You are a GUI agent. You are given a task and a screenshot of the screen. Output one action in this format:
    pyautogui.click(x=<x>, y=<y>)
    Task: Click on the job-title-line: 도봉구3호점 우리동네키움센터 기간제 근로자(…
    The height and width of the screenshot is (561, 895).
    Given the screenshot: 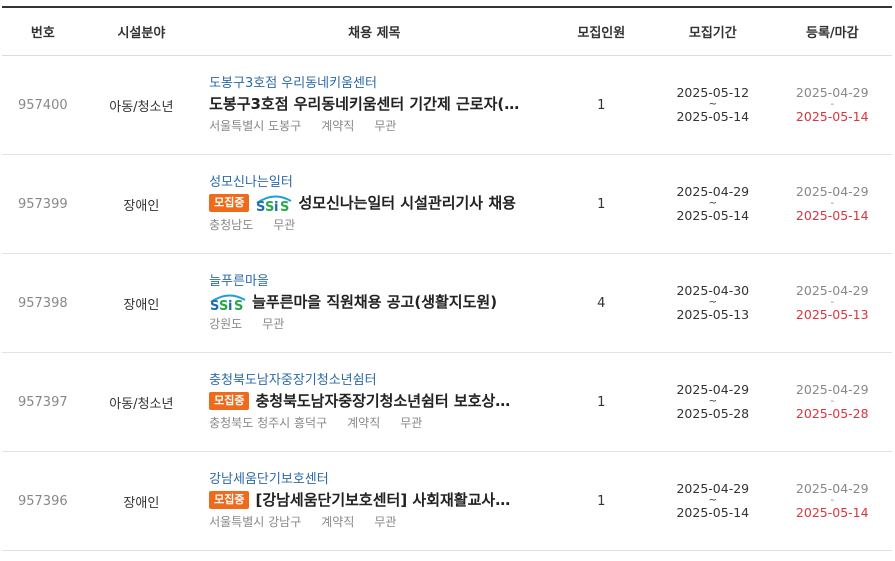 What is the action you would take?
    pyautogui.click(x=376, y=104)
    